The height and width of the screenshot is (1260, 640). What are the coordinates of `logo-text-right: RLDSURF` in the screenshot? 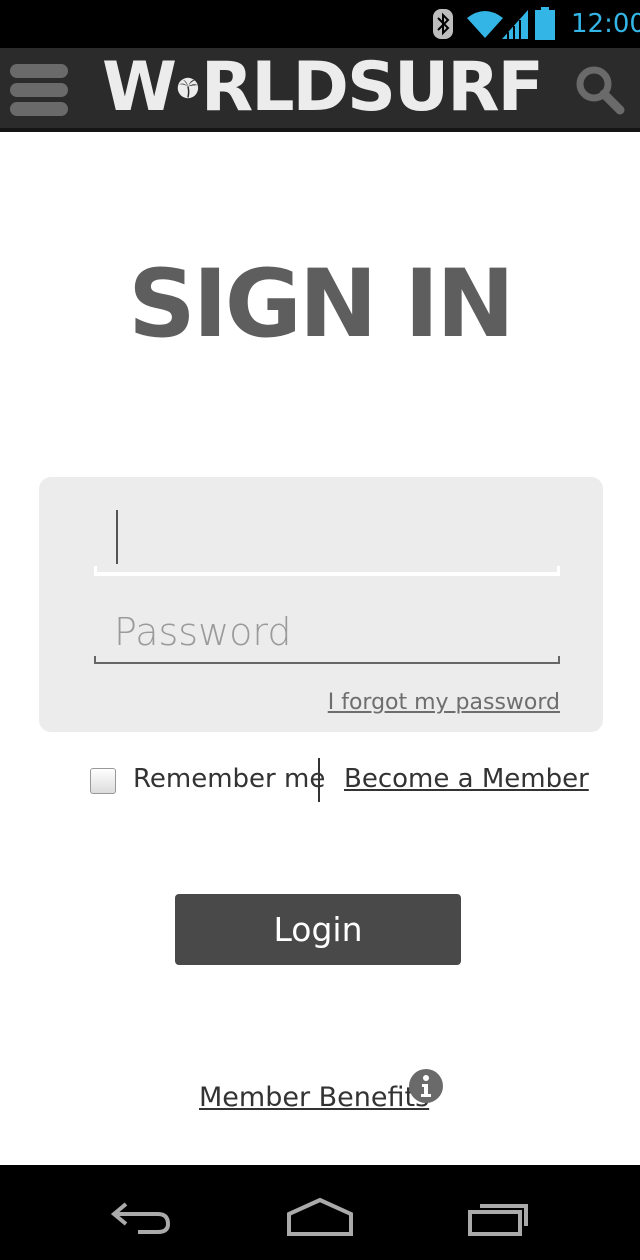 It's located at (372, 87).